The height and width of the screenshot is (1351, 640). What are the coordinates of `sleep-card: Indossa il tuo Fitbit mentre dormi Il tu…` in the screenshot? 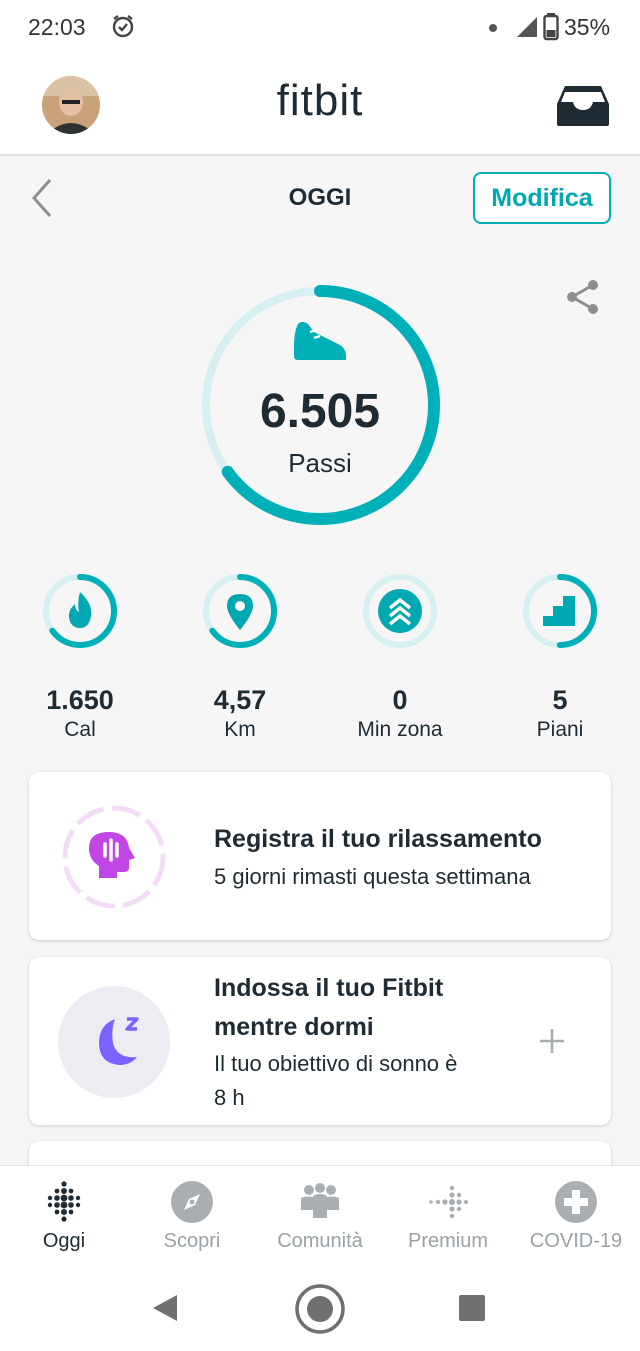 It's located at (320, 1041).